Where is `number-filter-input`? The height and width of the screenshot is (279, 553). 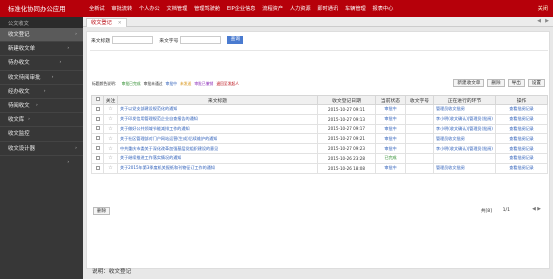
number-filter-input is located at coordinates (201, 40).